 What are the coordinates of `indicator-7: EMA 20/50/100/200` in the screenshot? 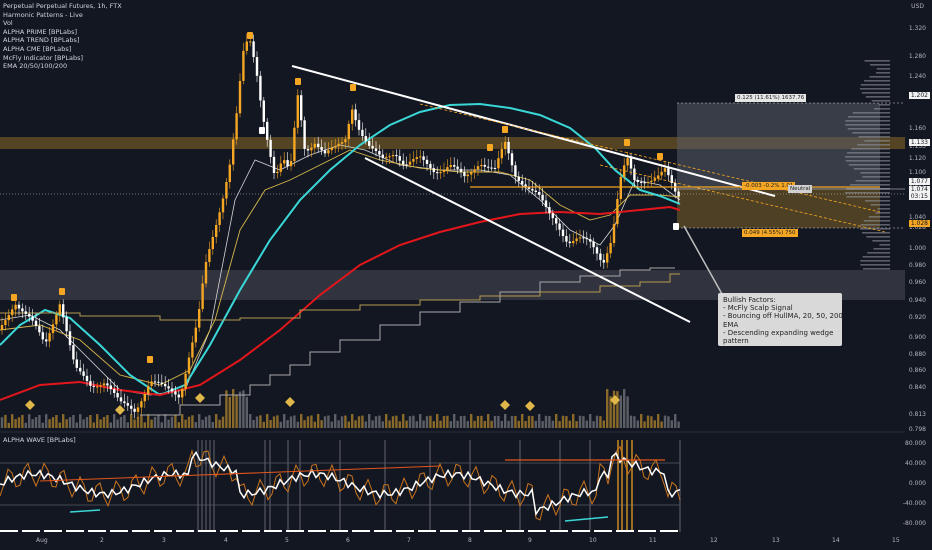 It's located at (62, 66).